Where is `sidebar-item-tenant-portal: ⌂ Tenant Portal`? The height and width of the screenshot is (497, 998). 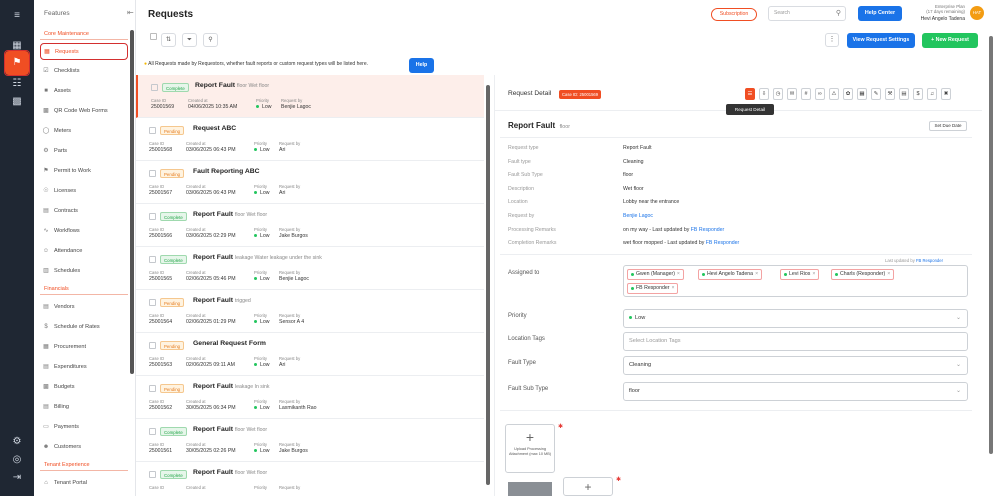 sidebar-item-tenant-portal: ⌂ Tenant Portal is located at coordinates (84, 483).